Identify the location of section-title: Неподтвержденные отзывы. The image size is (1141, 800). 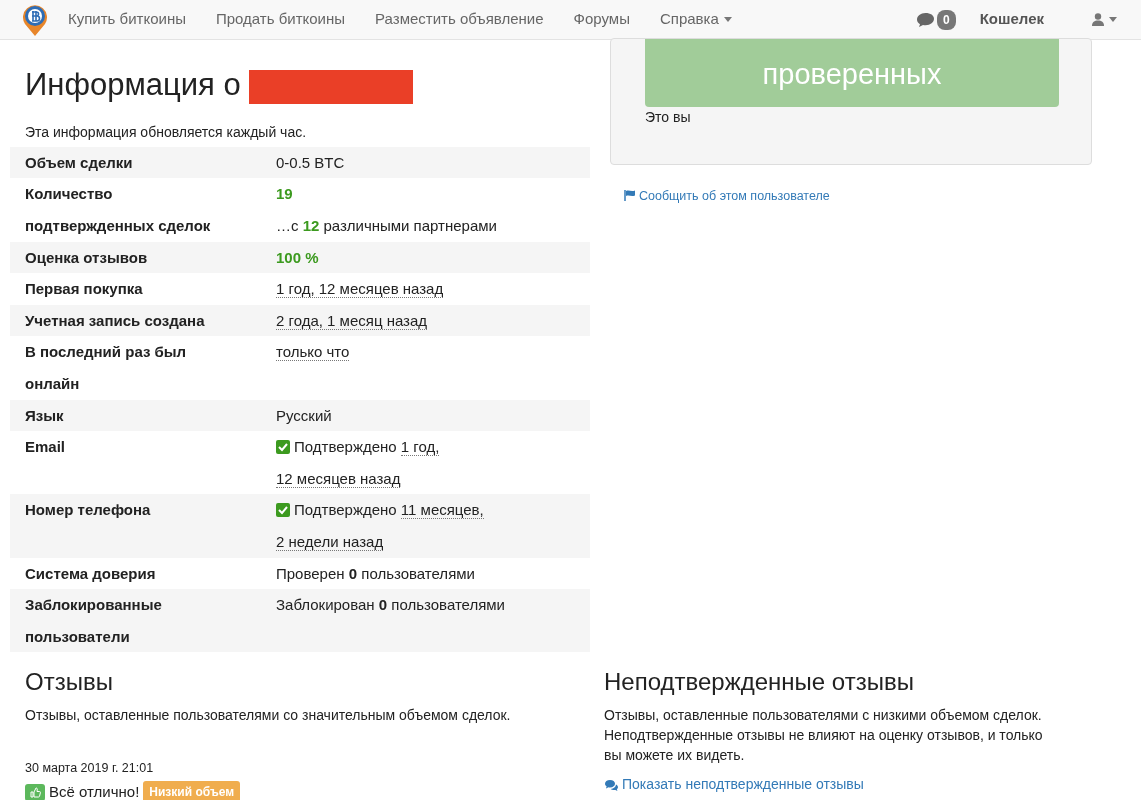
(759, 683).